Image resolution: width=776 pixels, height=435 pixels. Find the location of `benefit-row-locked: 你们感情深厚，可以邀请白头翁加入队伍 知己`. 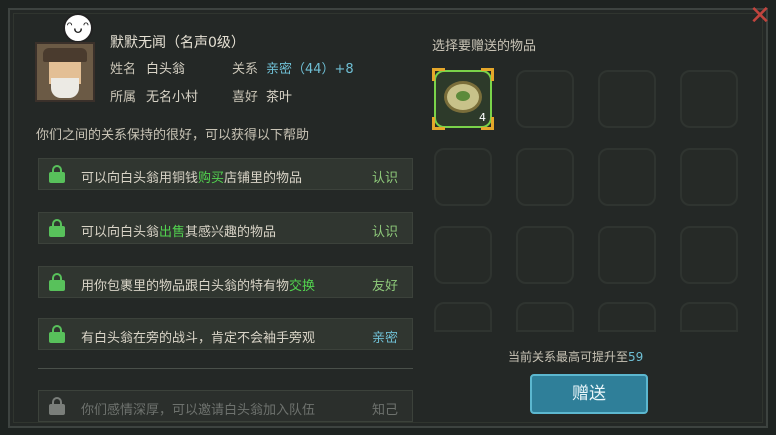

benefit-row-locked: 你们感情深厚，可以邀请白头翁加入队伍 知己 is located at coordinates (225, 406).